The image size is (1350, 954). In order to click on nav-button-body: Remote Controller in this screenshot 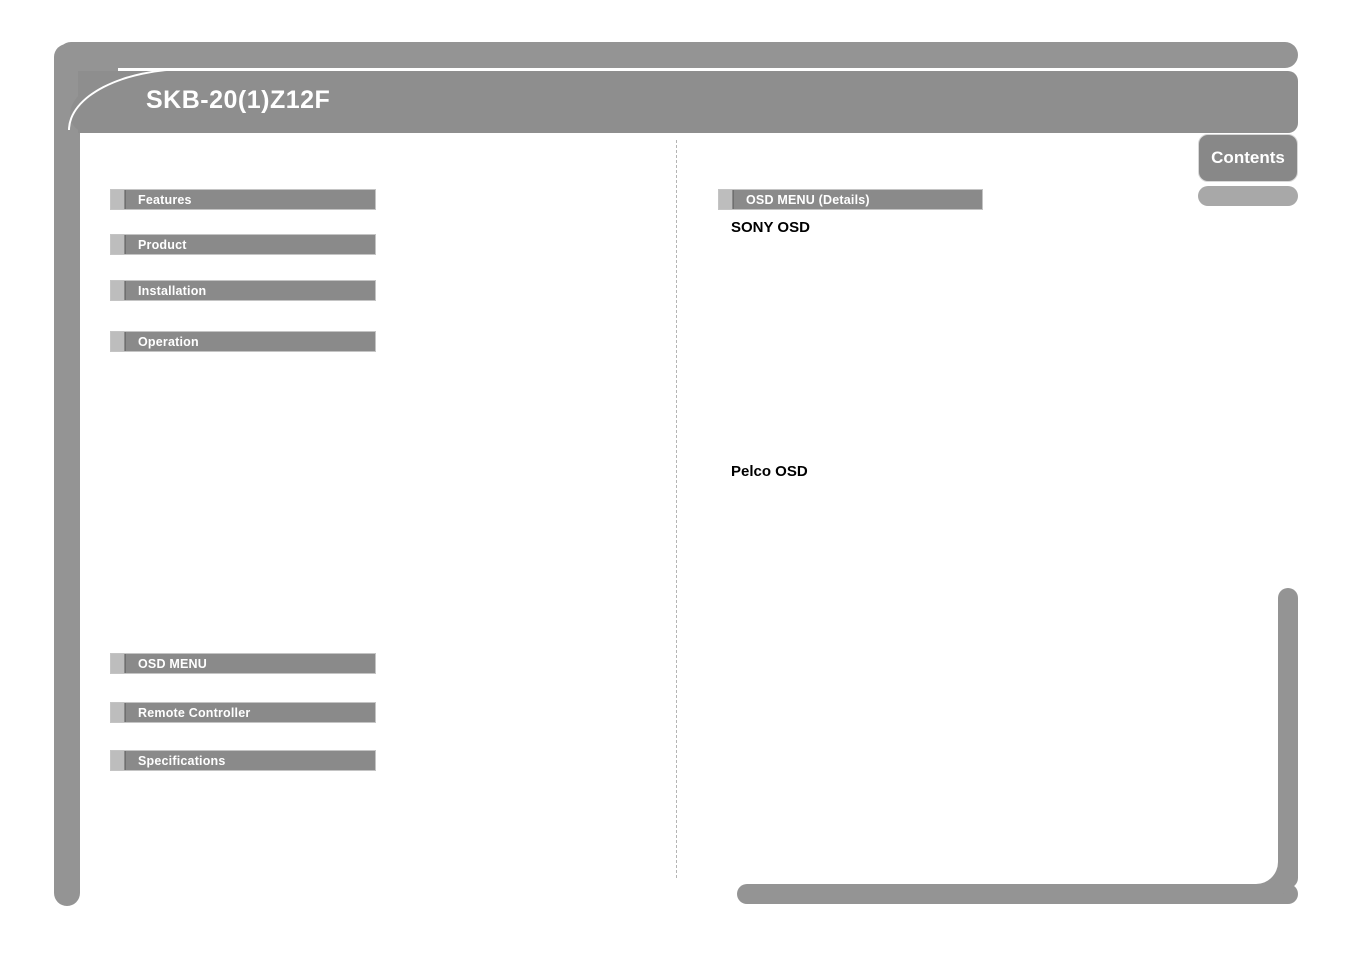, I will do `click(250, 712)`.